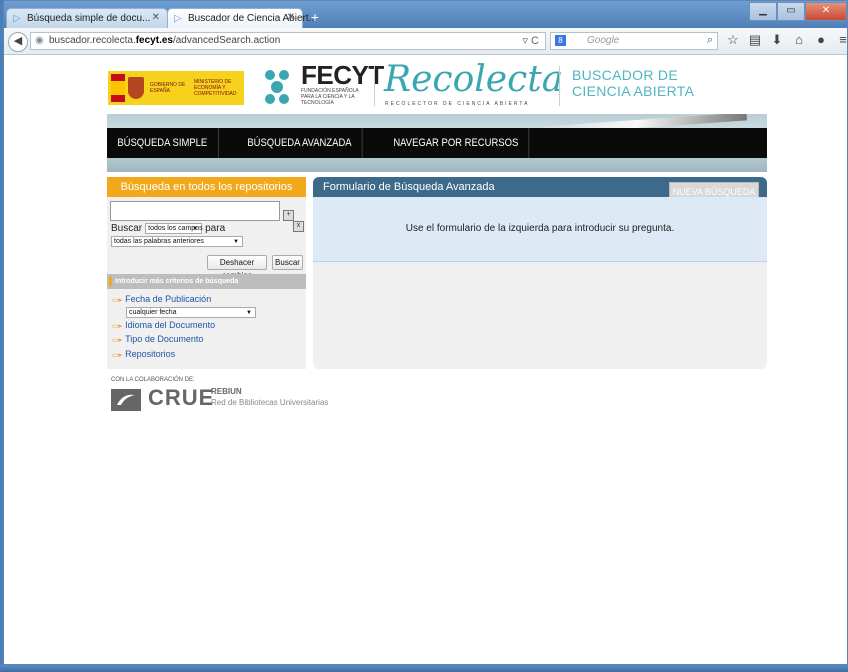 The width and height of the screenshot is (848, 672). I want to click on para-label: para, so click(215, 228).